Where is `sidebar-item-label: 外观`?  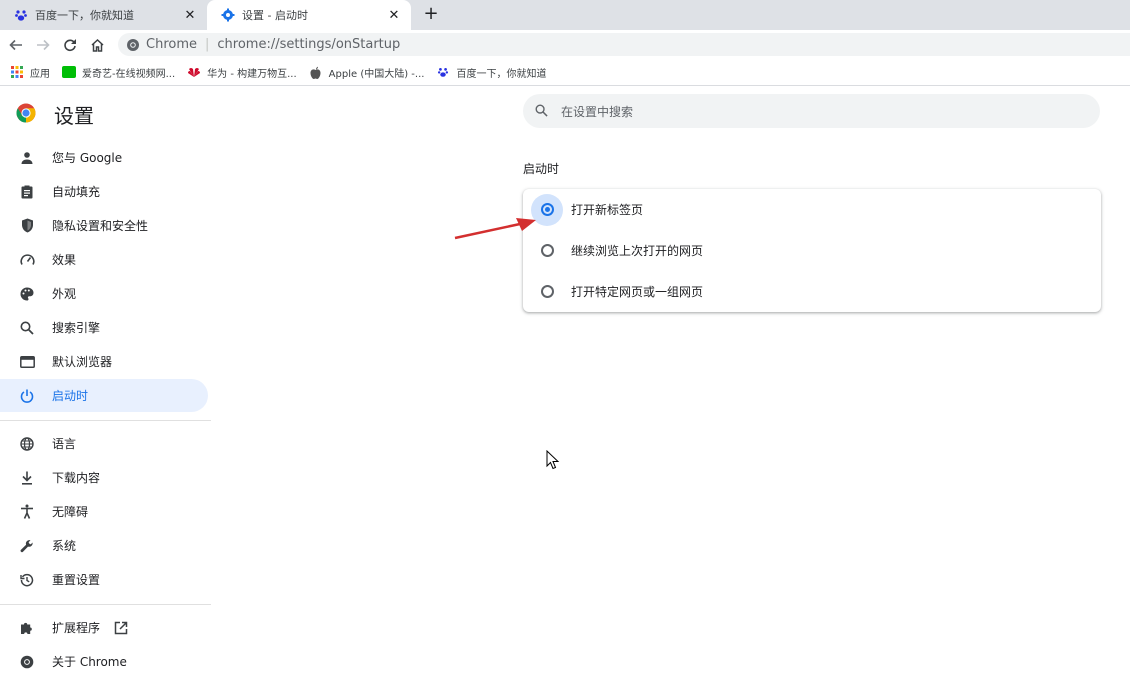
sidebar-item-label: 外观 is located at coordinates (64, 294).